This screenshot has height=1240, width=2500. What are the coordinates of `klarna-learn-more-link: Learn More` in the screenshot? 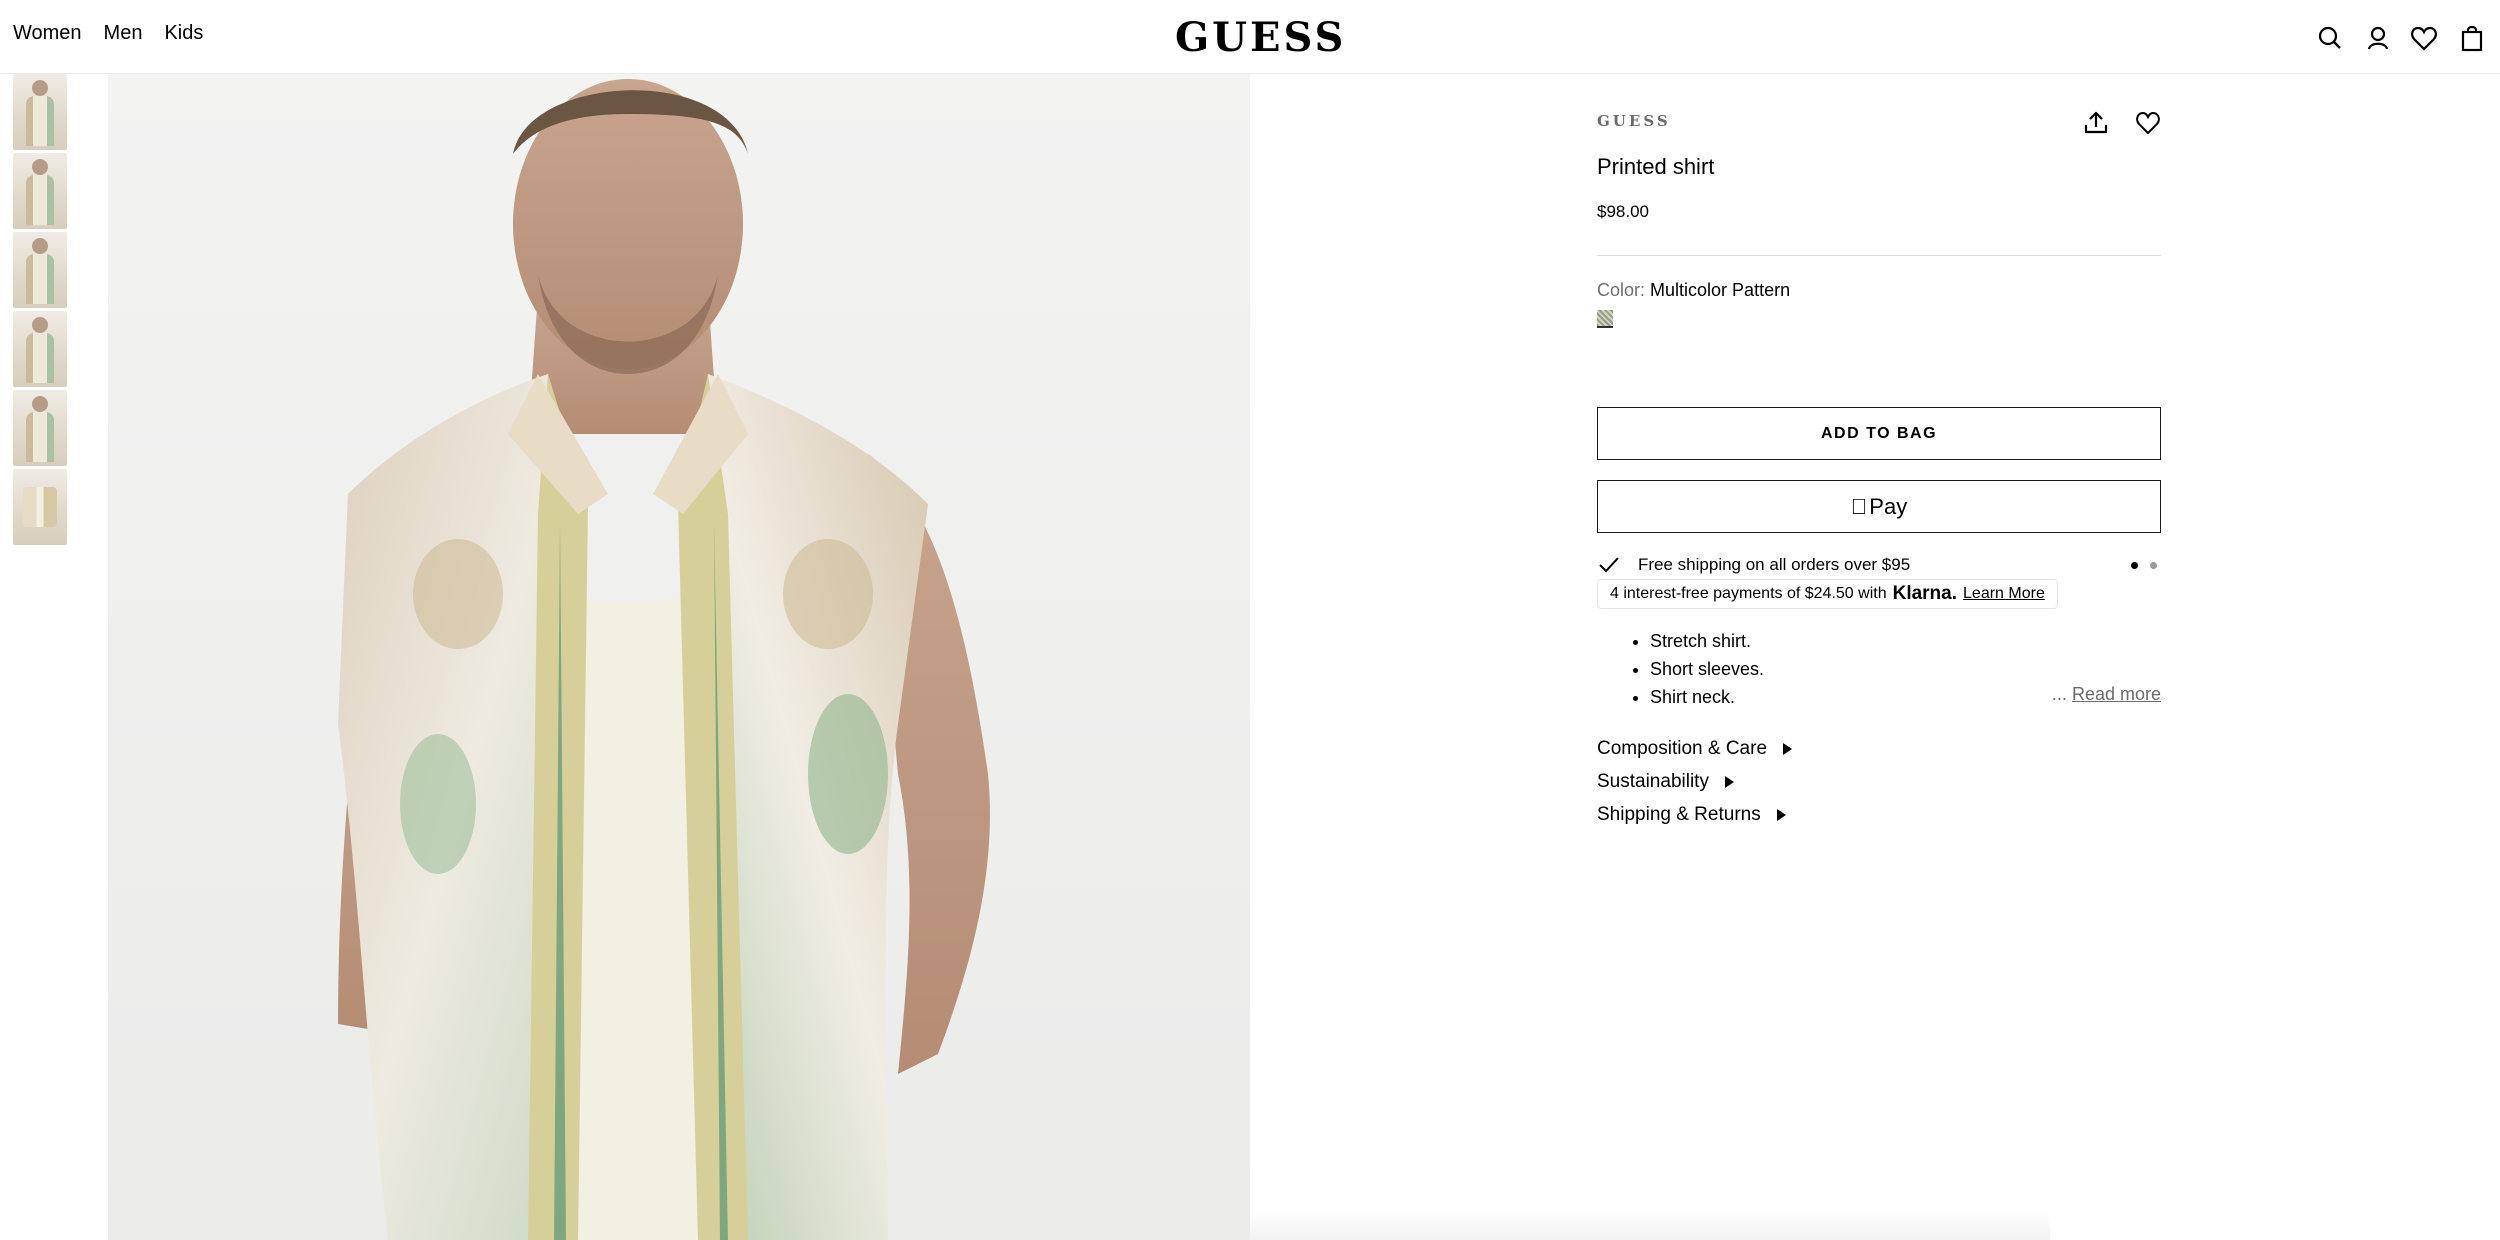 It's located at (2004, 594).